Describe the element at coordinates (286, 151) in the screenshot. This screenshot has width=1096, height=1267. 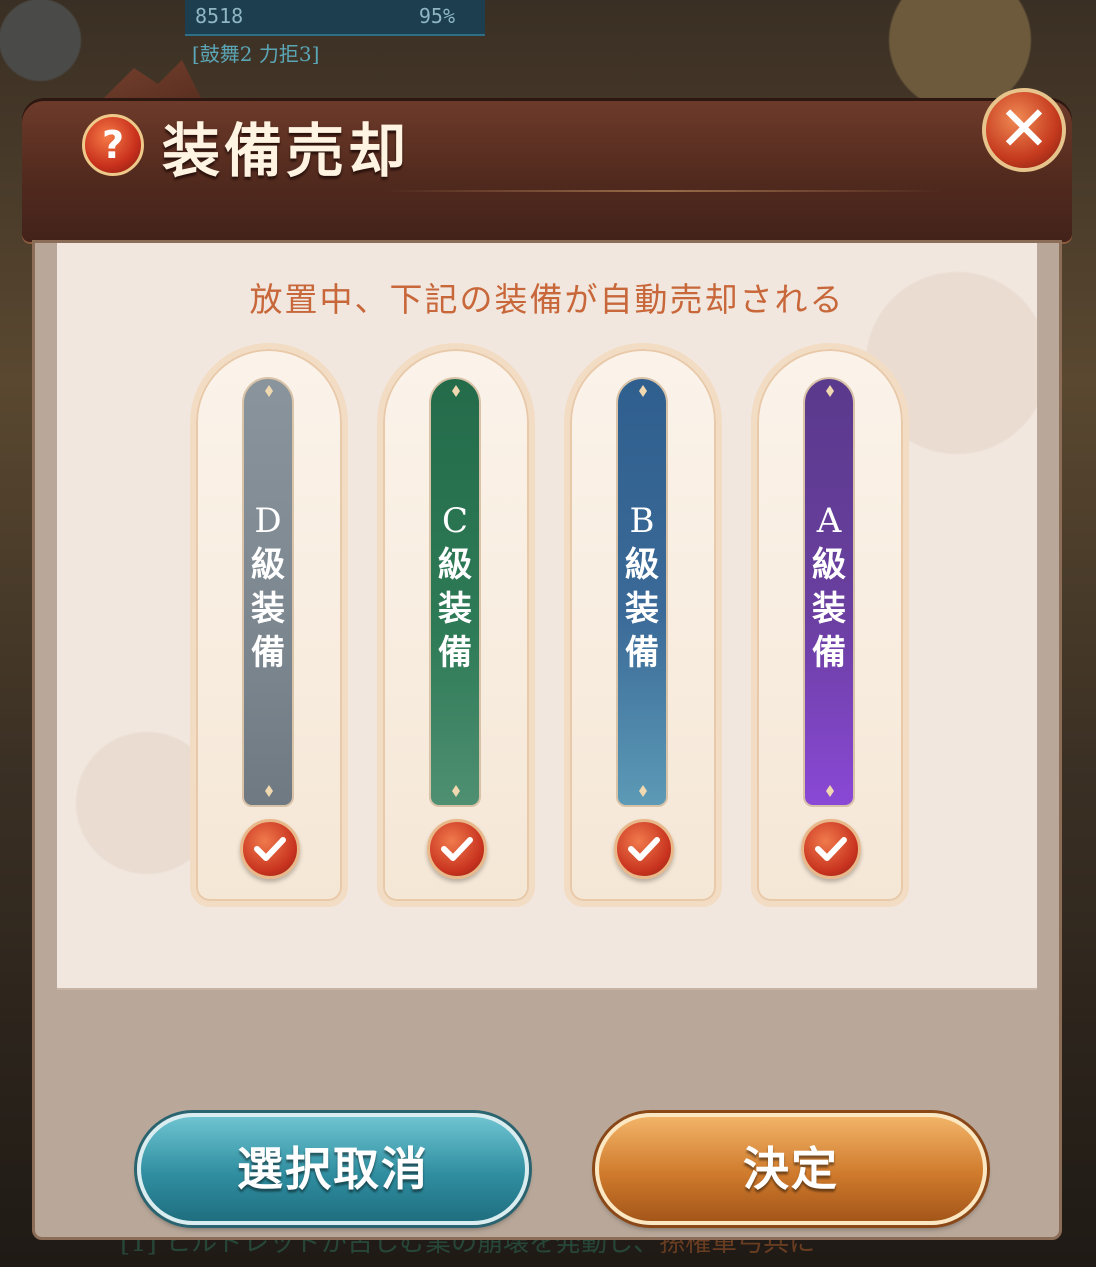
I see `dialog-title: 装備売却` at that location.